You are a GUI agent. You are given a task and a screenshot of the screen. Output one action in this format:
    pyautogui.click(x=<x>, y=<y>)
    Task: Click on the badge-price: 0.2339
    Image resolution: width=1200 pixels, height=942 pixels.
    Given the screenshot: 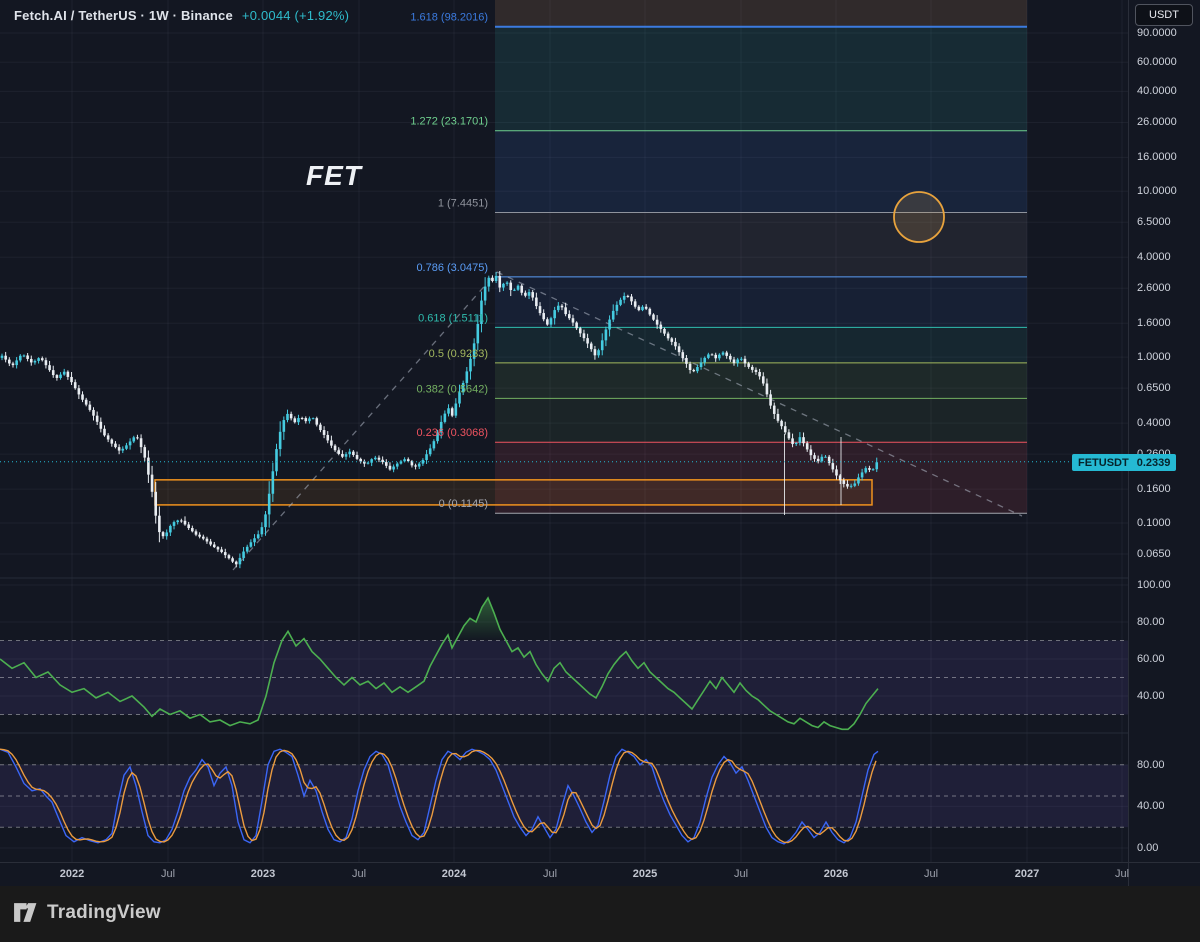 What is the action you would take?
    pyautogui.click(x=1153, y=462)
    